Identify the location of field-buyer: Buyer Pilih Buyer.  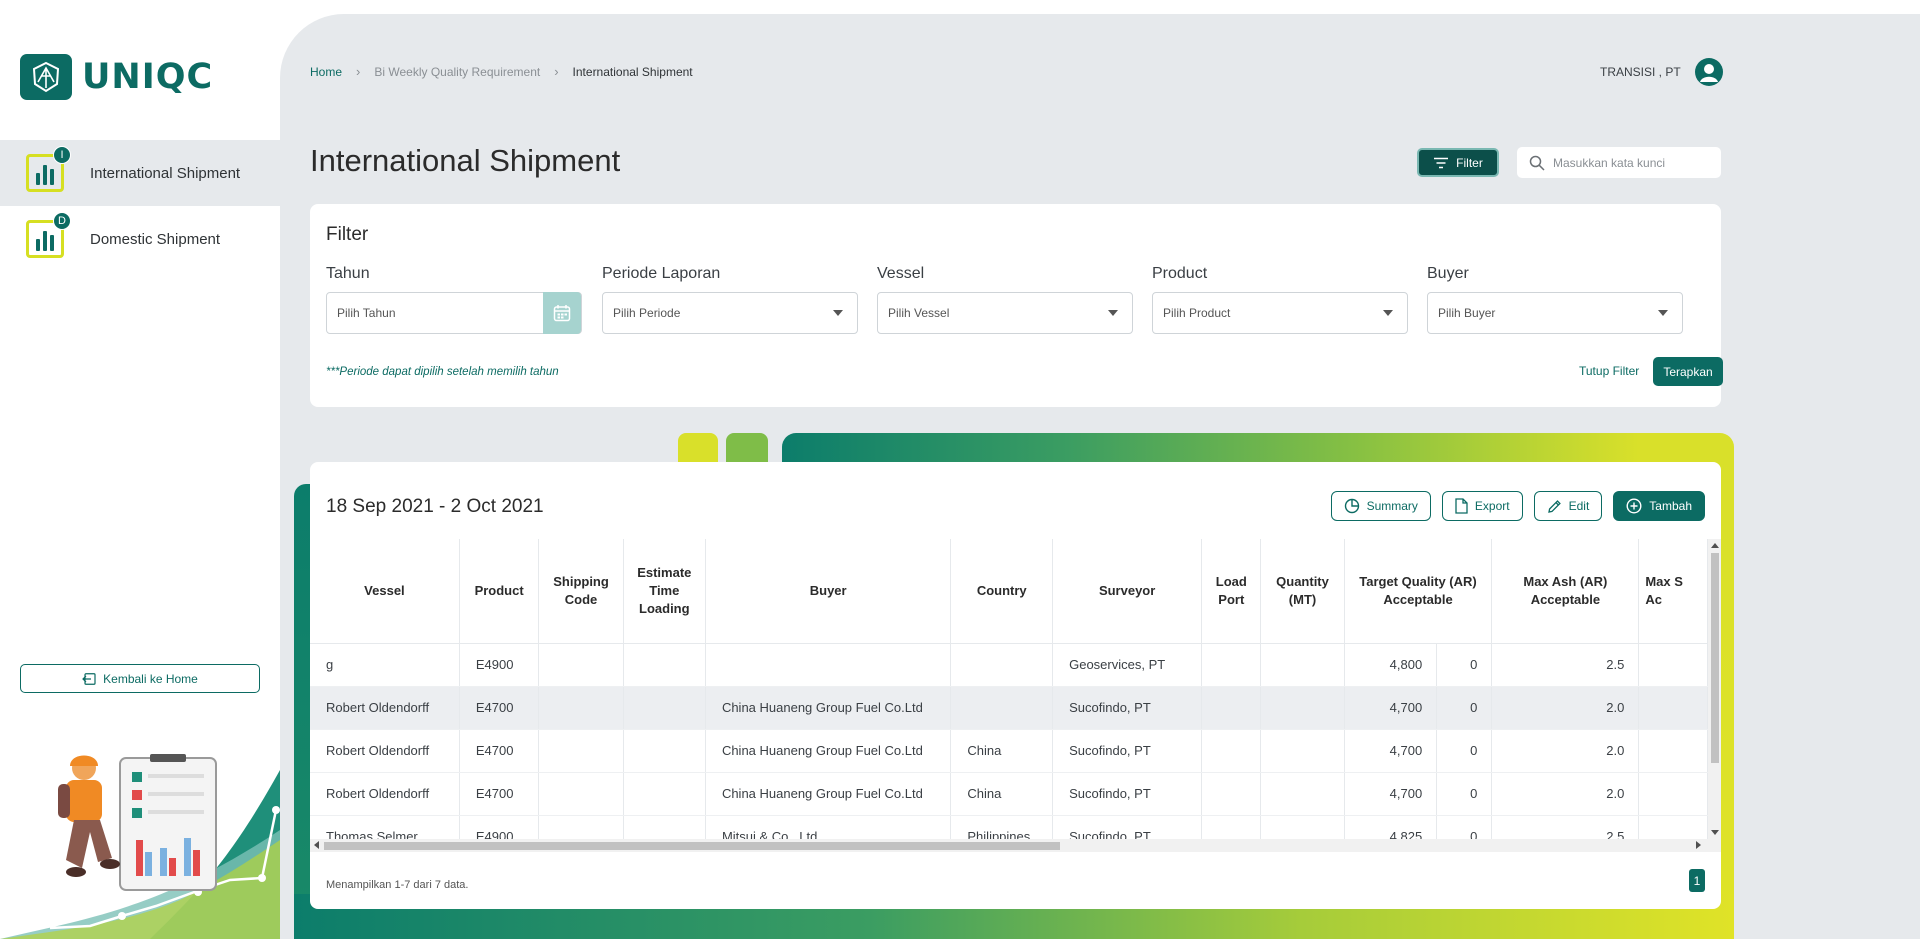
(1555, 299).